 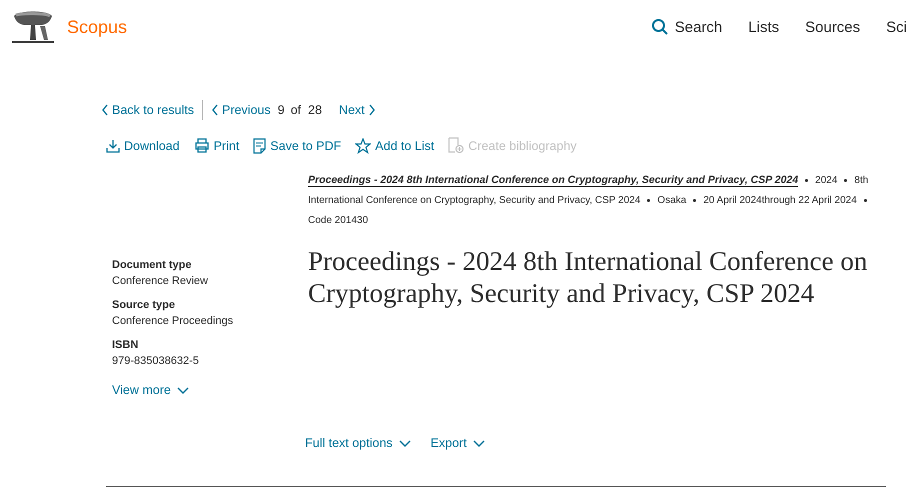 I want to click on action-link: Add to List, so click(x=394, y=145).